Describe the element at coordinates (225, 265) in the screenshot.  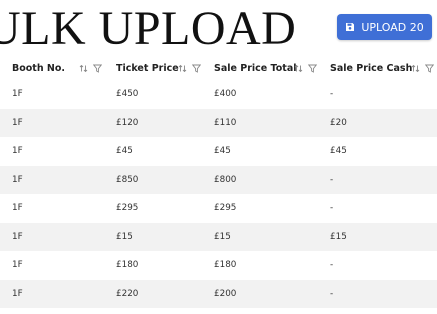
I see `cell-sale-price-total: £180` at that location.